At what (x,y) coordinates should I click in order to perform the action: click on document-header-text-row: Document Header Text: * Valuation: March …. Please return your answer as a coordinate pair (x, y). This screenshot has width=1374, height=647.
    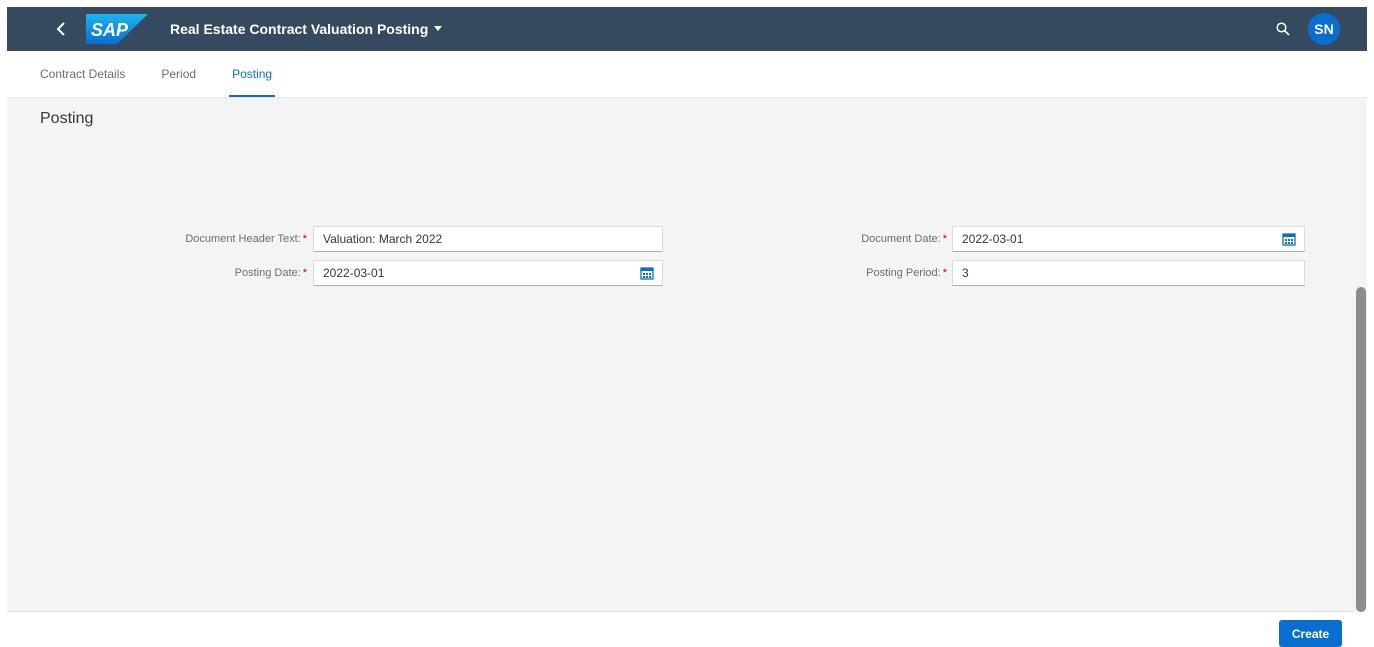
    Looking at the image, I should click on (385, 239).